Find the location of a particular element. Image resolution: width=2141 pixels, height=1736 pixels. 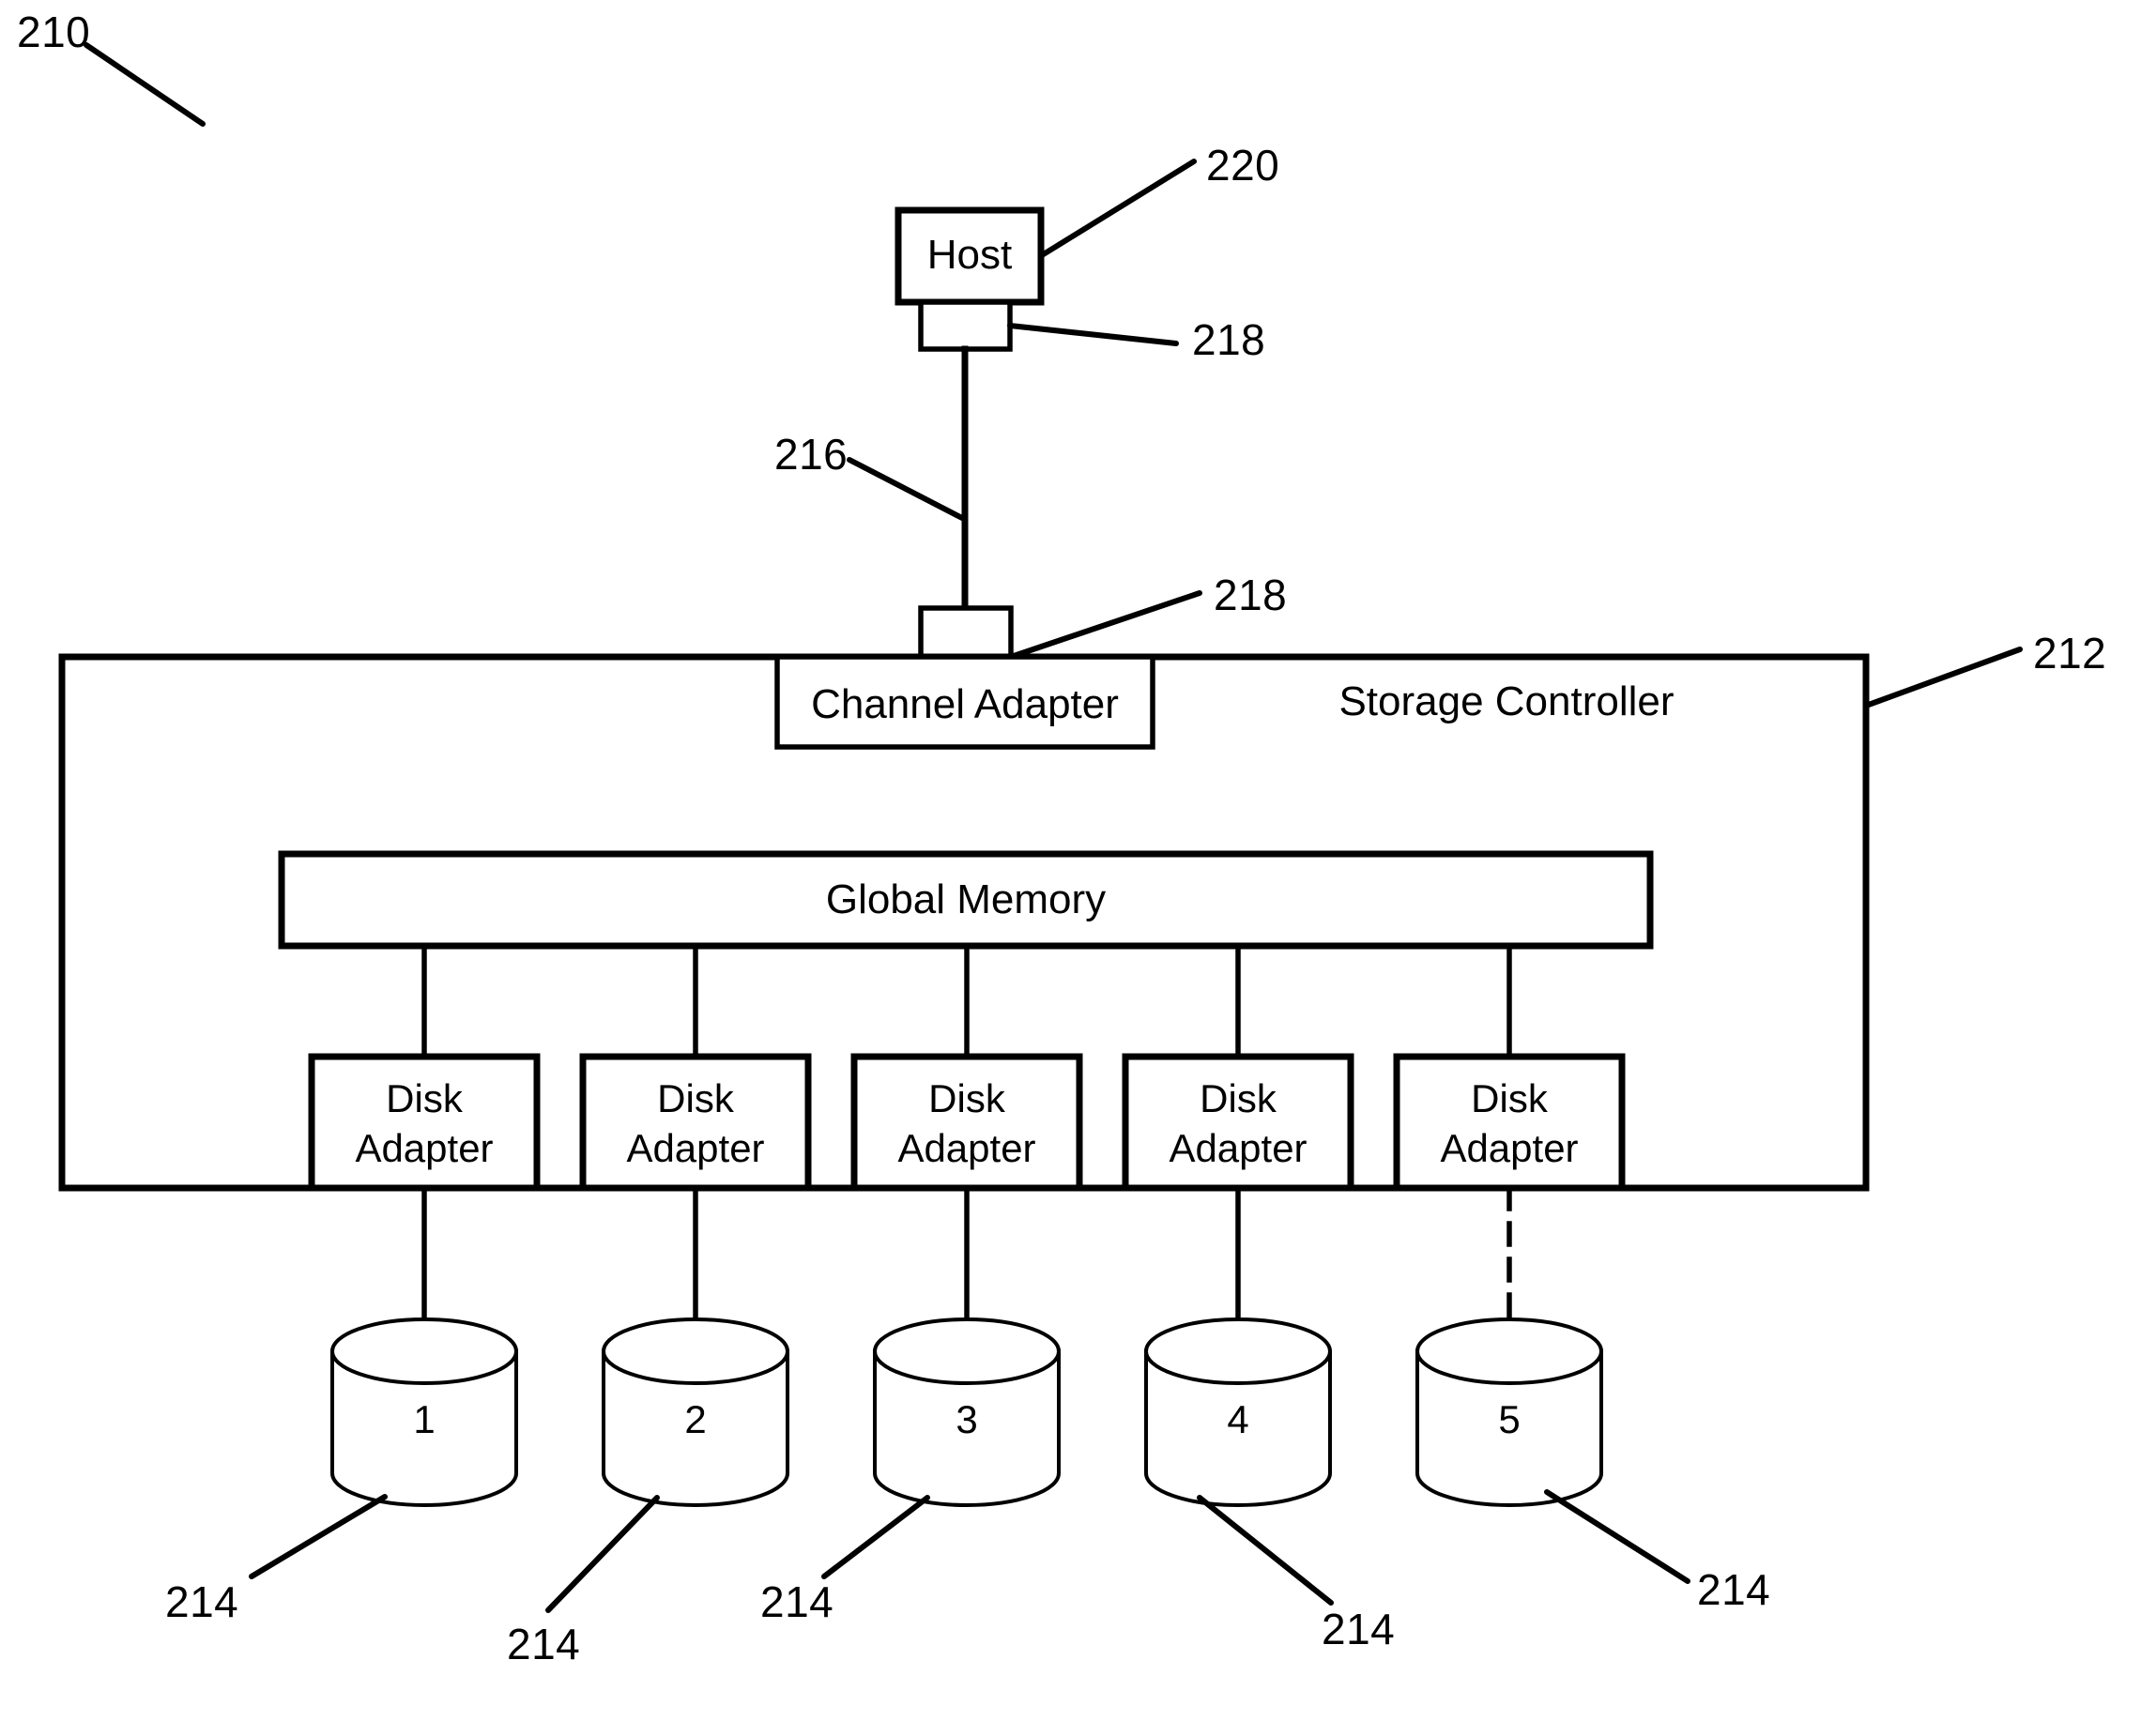

disk-adapter-2: Disk Adapter is located at coordinates (695, 1122).